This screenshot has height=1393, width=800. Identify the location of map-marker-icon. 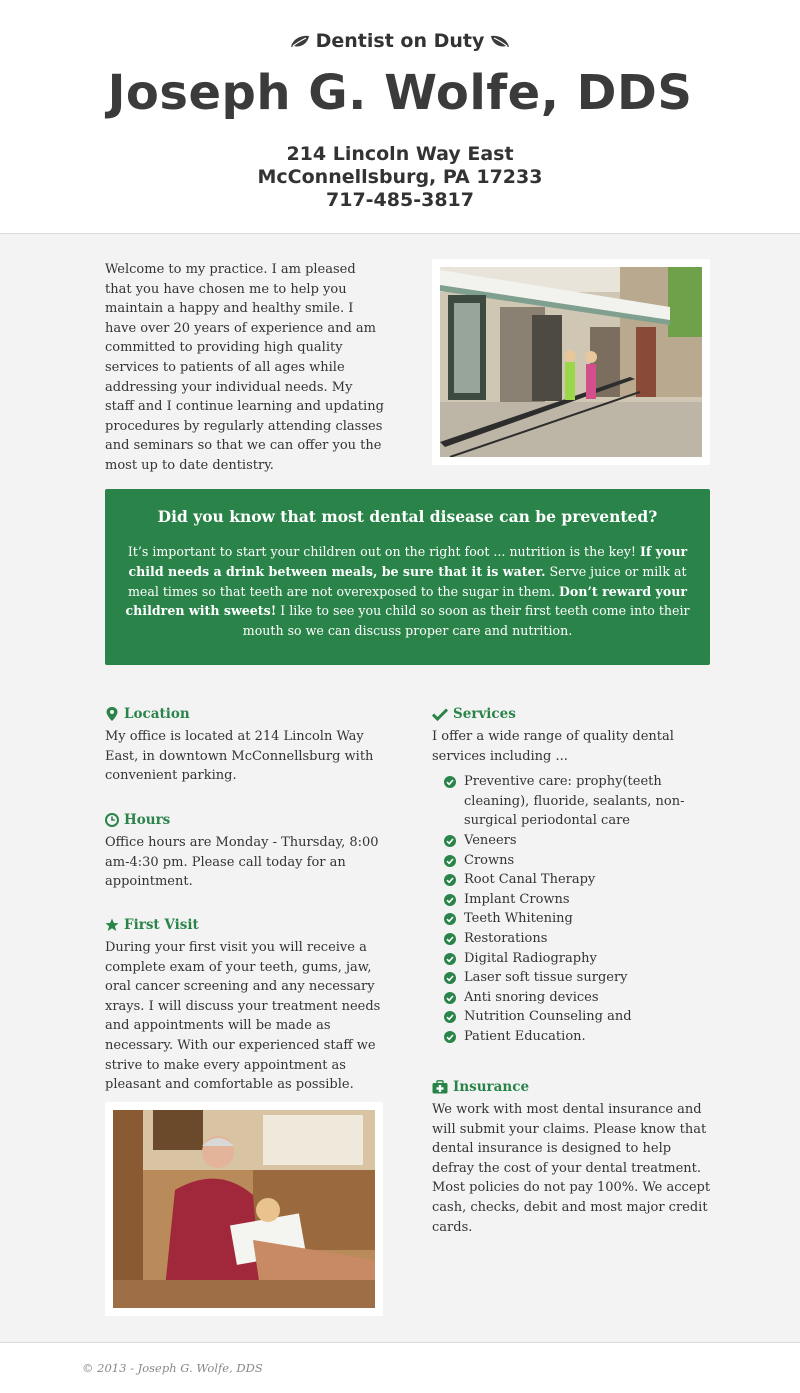
(112, 714).